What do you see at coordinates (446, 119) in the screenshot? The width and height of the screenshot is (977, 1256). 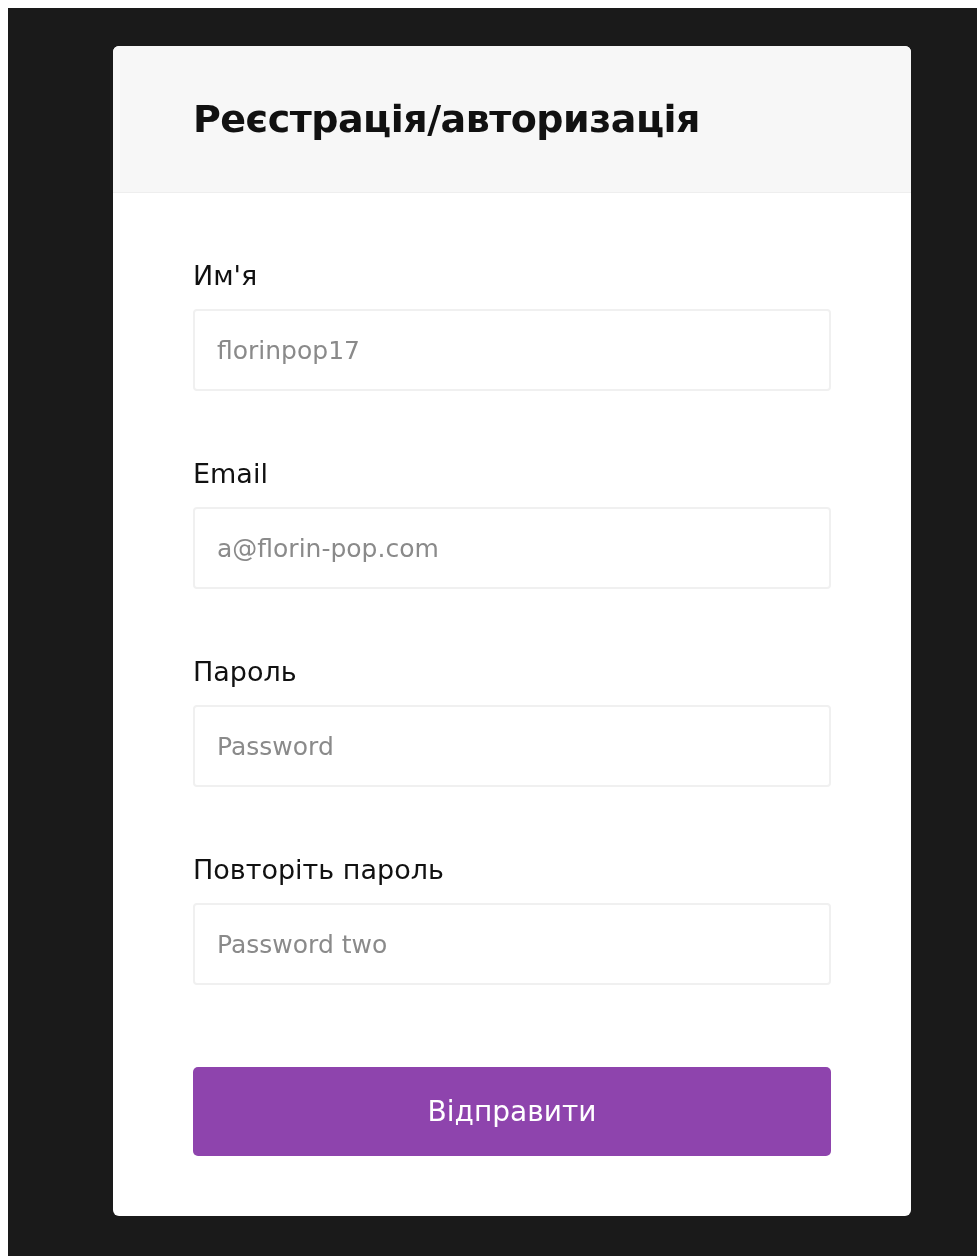 I see `form-title: Реєстрація/авторизація` at bounding box center [446, 119].